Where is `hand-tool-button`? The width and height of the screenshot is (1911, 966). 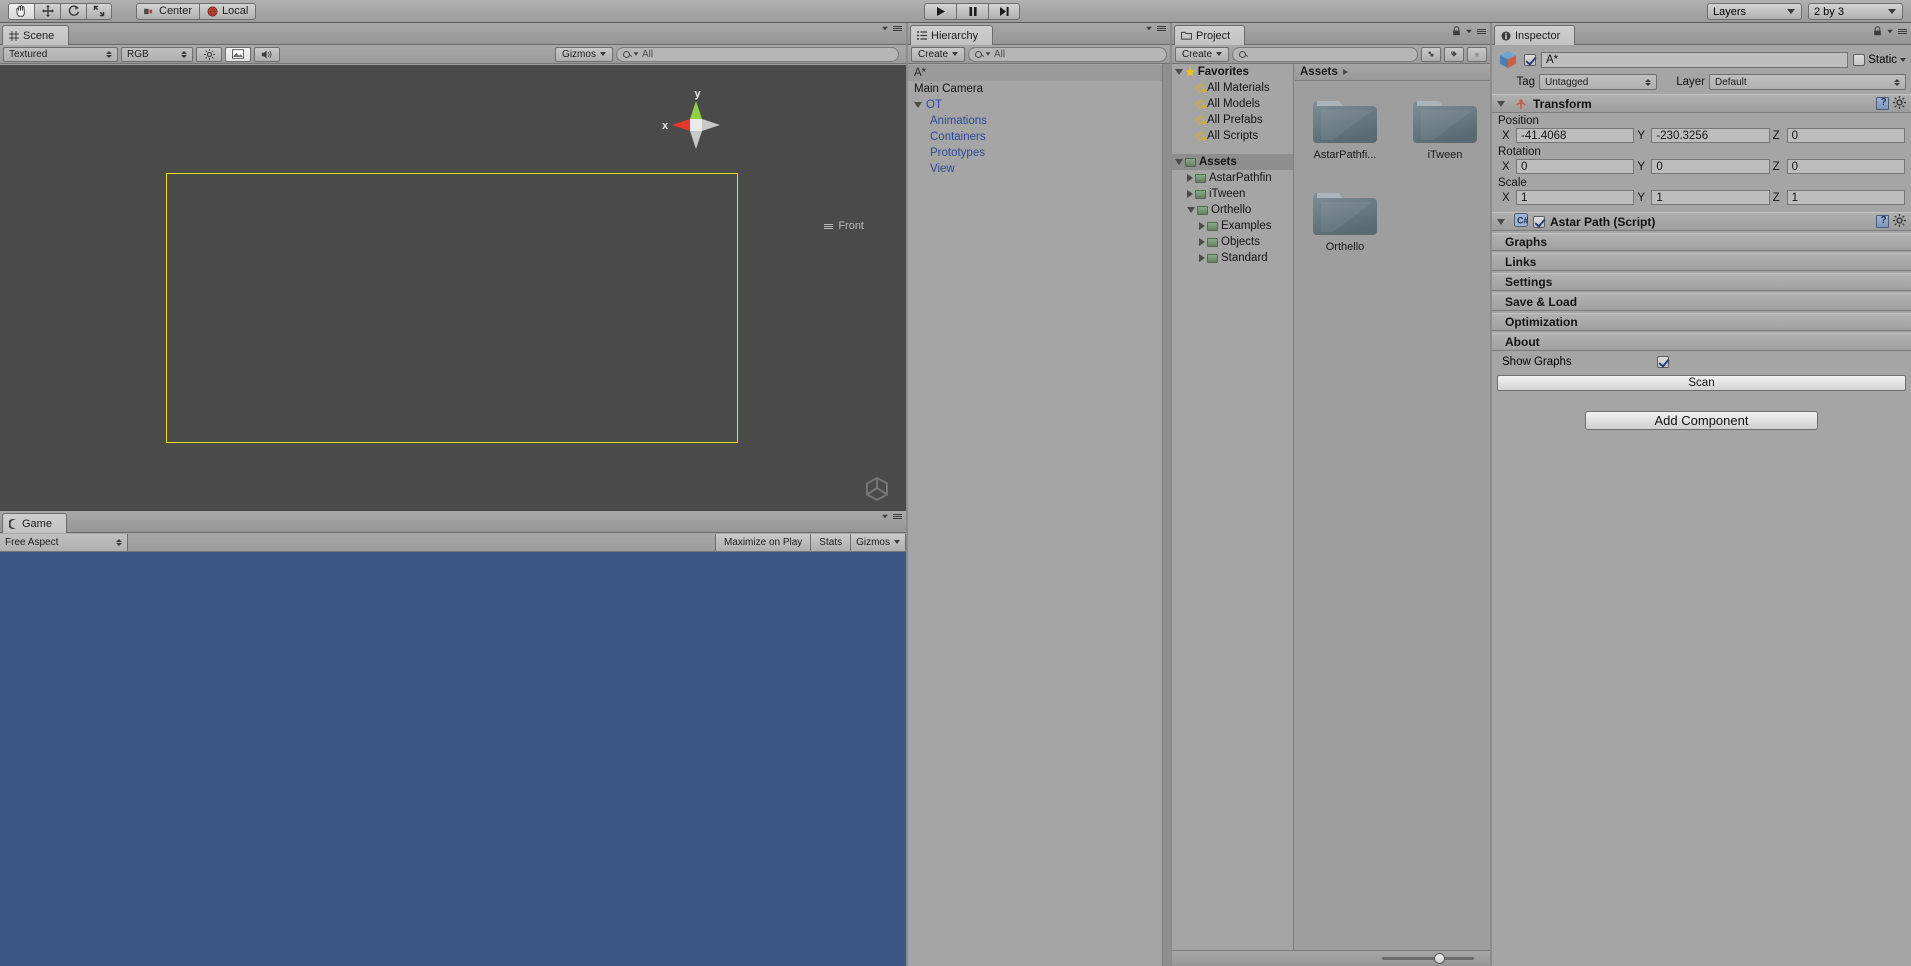 hand-tool-button is located at coordinates (21, 11).